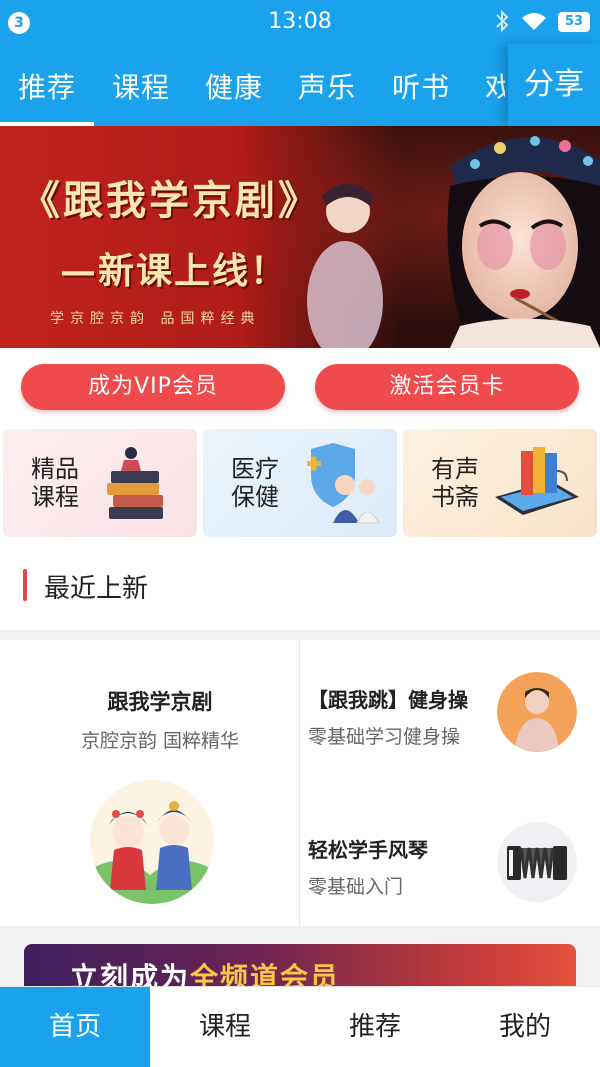 Image resolution: width=600 pixels, height=1067 pixels. Describe the element at coordinates (502, 21) in the screenshot. I see `bluetooth-icon` at that location.